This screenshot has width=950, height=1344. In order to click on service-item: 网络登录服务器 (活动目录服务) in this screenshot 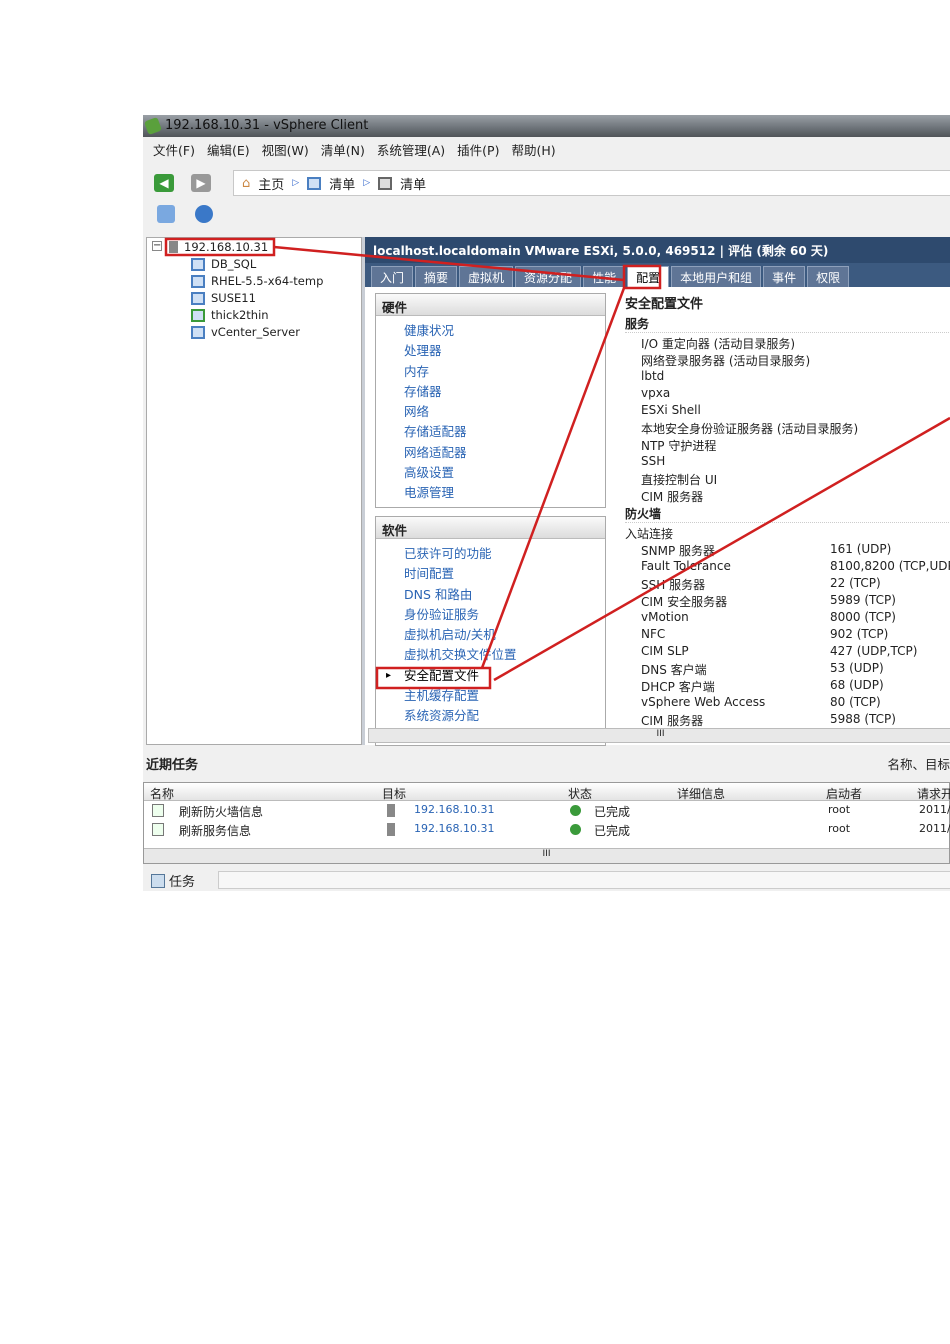, I will do `click(726, 361)`.